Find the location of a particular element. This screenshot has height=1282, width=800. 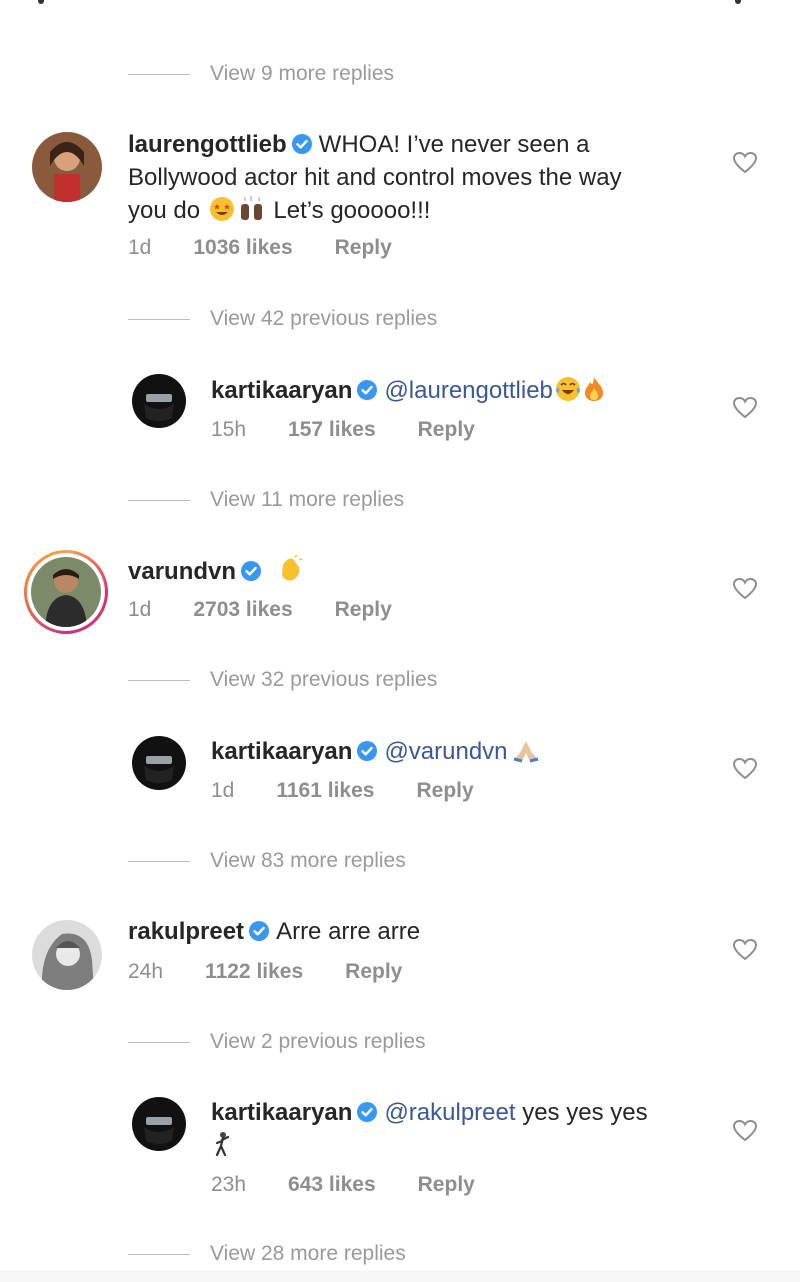

username: laurengottlieb is located at coordinates (207, 144).